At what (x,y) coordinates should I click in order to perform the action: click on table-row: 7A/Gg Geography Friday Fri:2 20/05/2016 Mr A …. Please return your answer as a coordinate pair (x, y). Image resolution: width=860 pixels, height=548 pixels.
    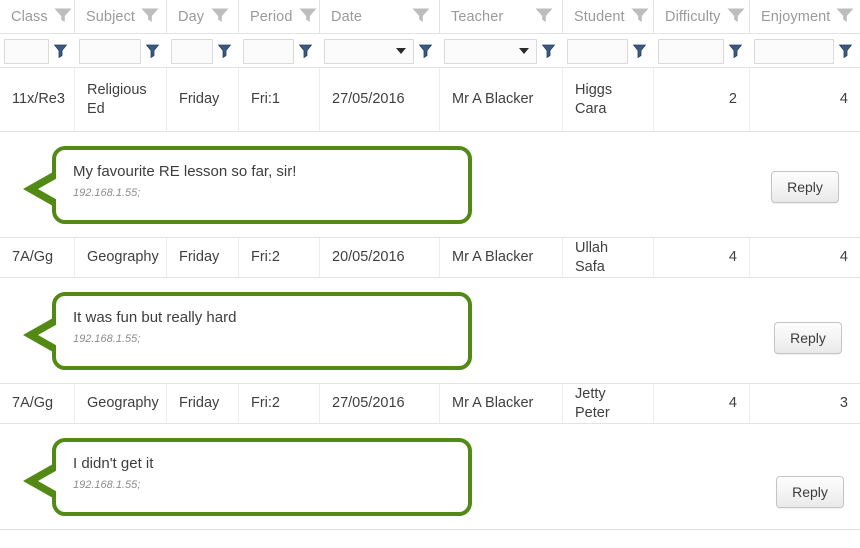
    Looking at the image, I should click on (430, 258).